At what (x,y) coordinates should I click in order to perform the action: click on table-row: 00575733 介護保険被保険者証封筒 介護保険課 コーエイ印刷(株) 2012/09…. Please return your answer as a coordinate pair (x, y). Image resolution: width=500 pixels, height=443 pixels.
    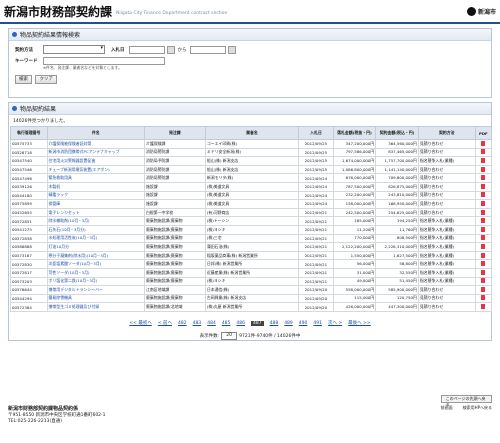
    Looking at the image, I should click on (251, 144).